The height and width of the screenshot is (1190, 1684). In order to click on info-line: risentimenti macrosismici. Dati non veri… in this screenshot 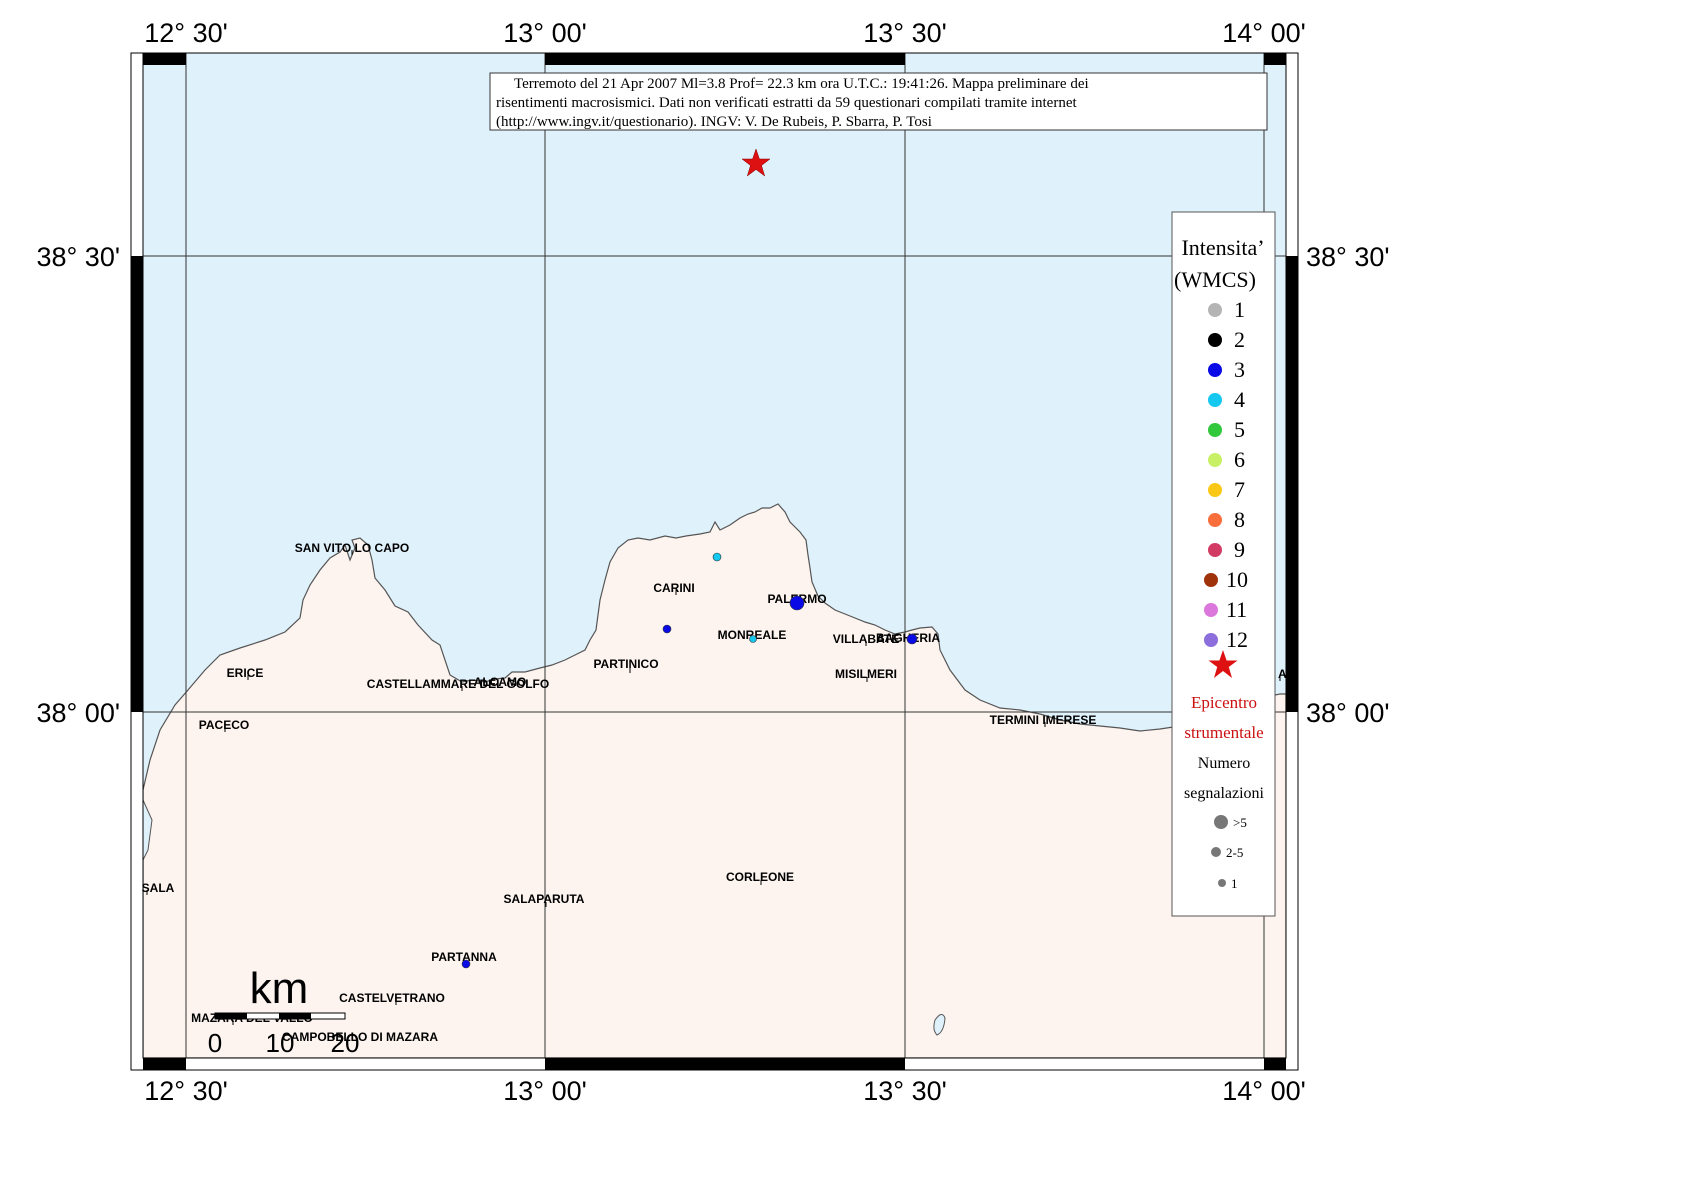, I will do `click(786, 103)`.